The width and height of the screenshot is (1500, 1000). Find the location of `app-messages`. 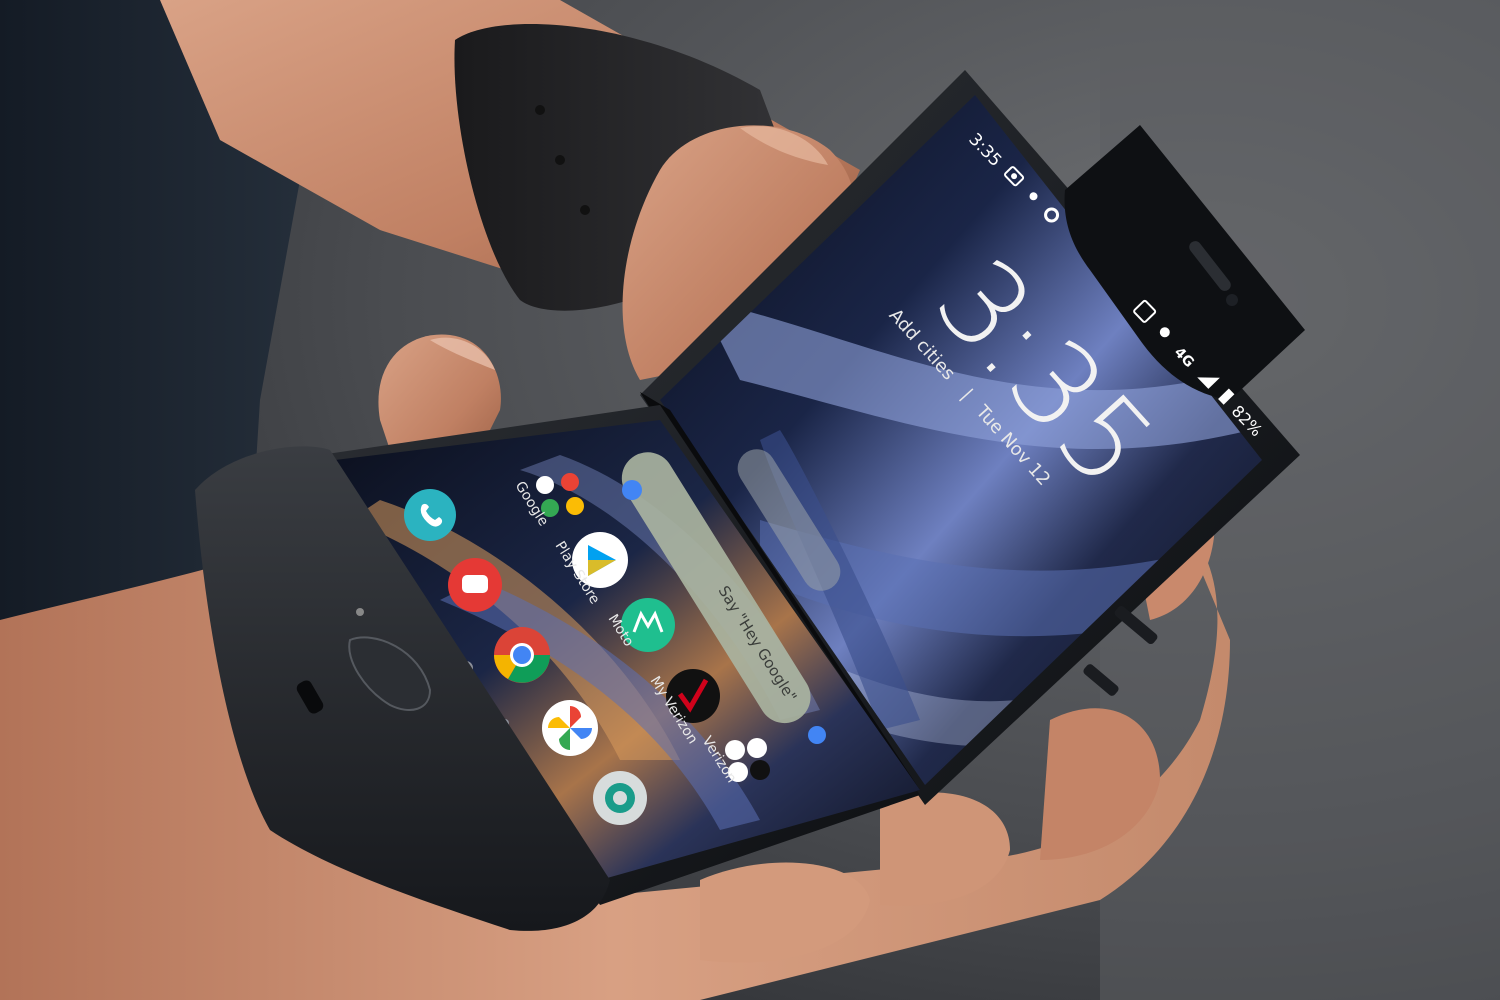

app-messages is located at coordinates (475, 585).